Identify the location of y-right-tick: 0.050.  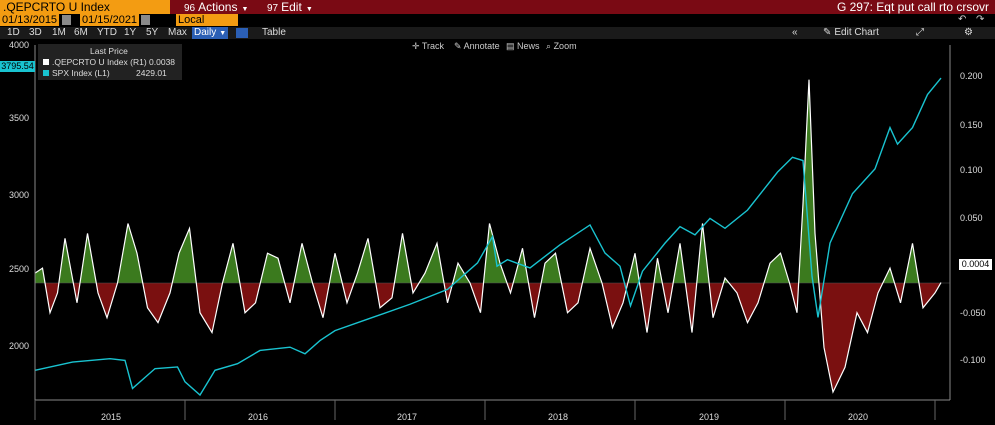
(971, 218).